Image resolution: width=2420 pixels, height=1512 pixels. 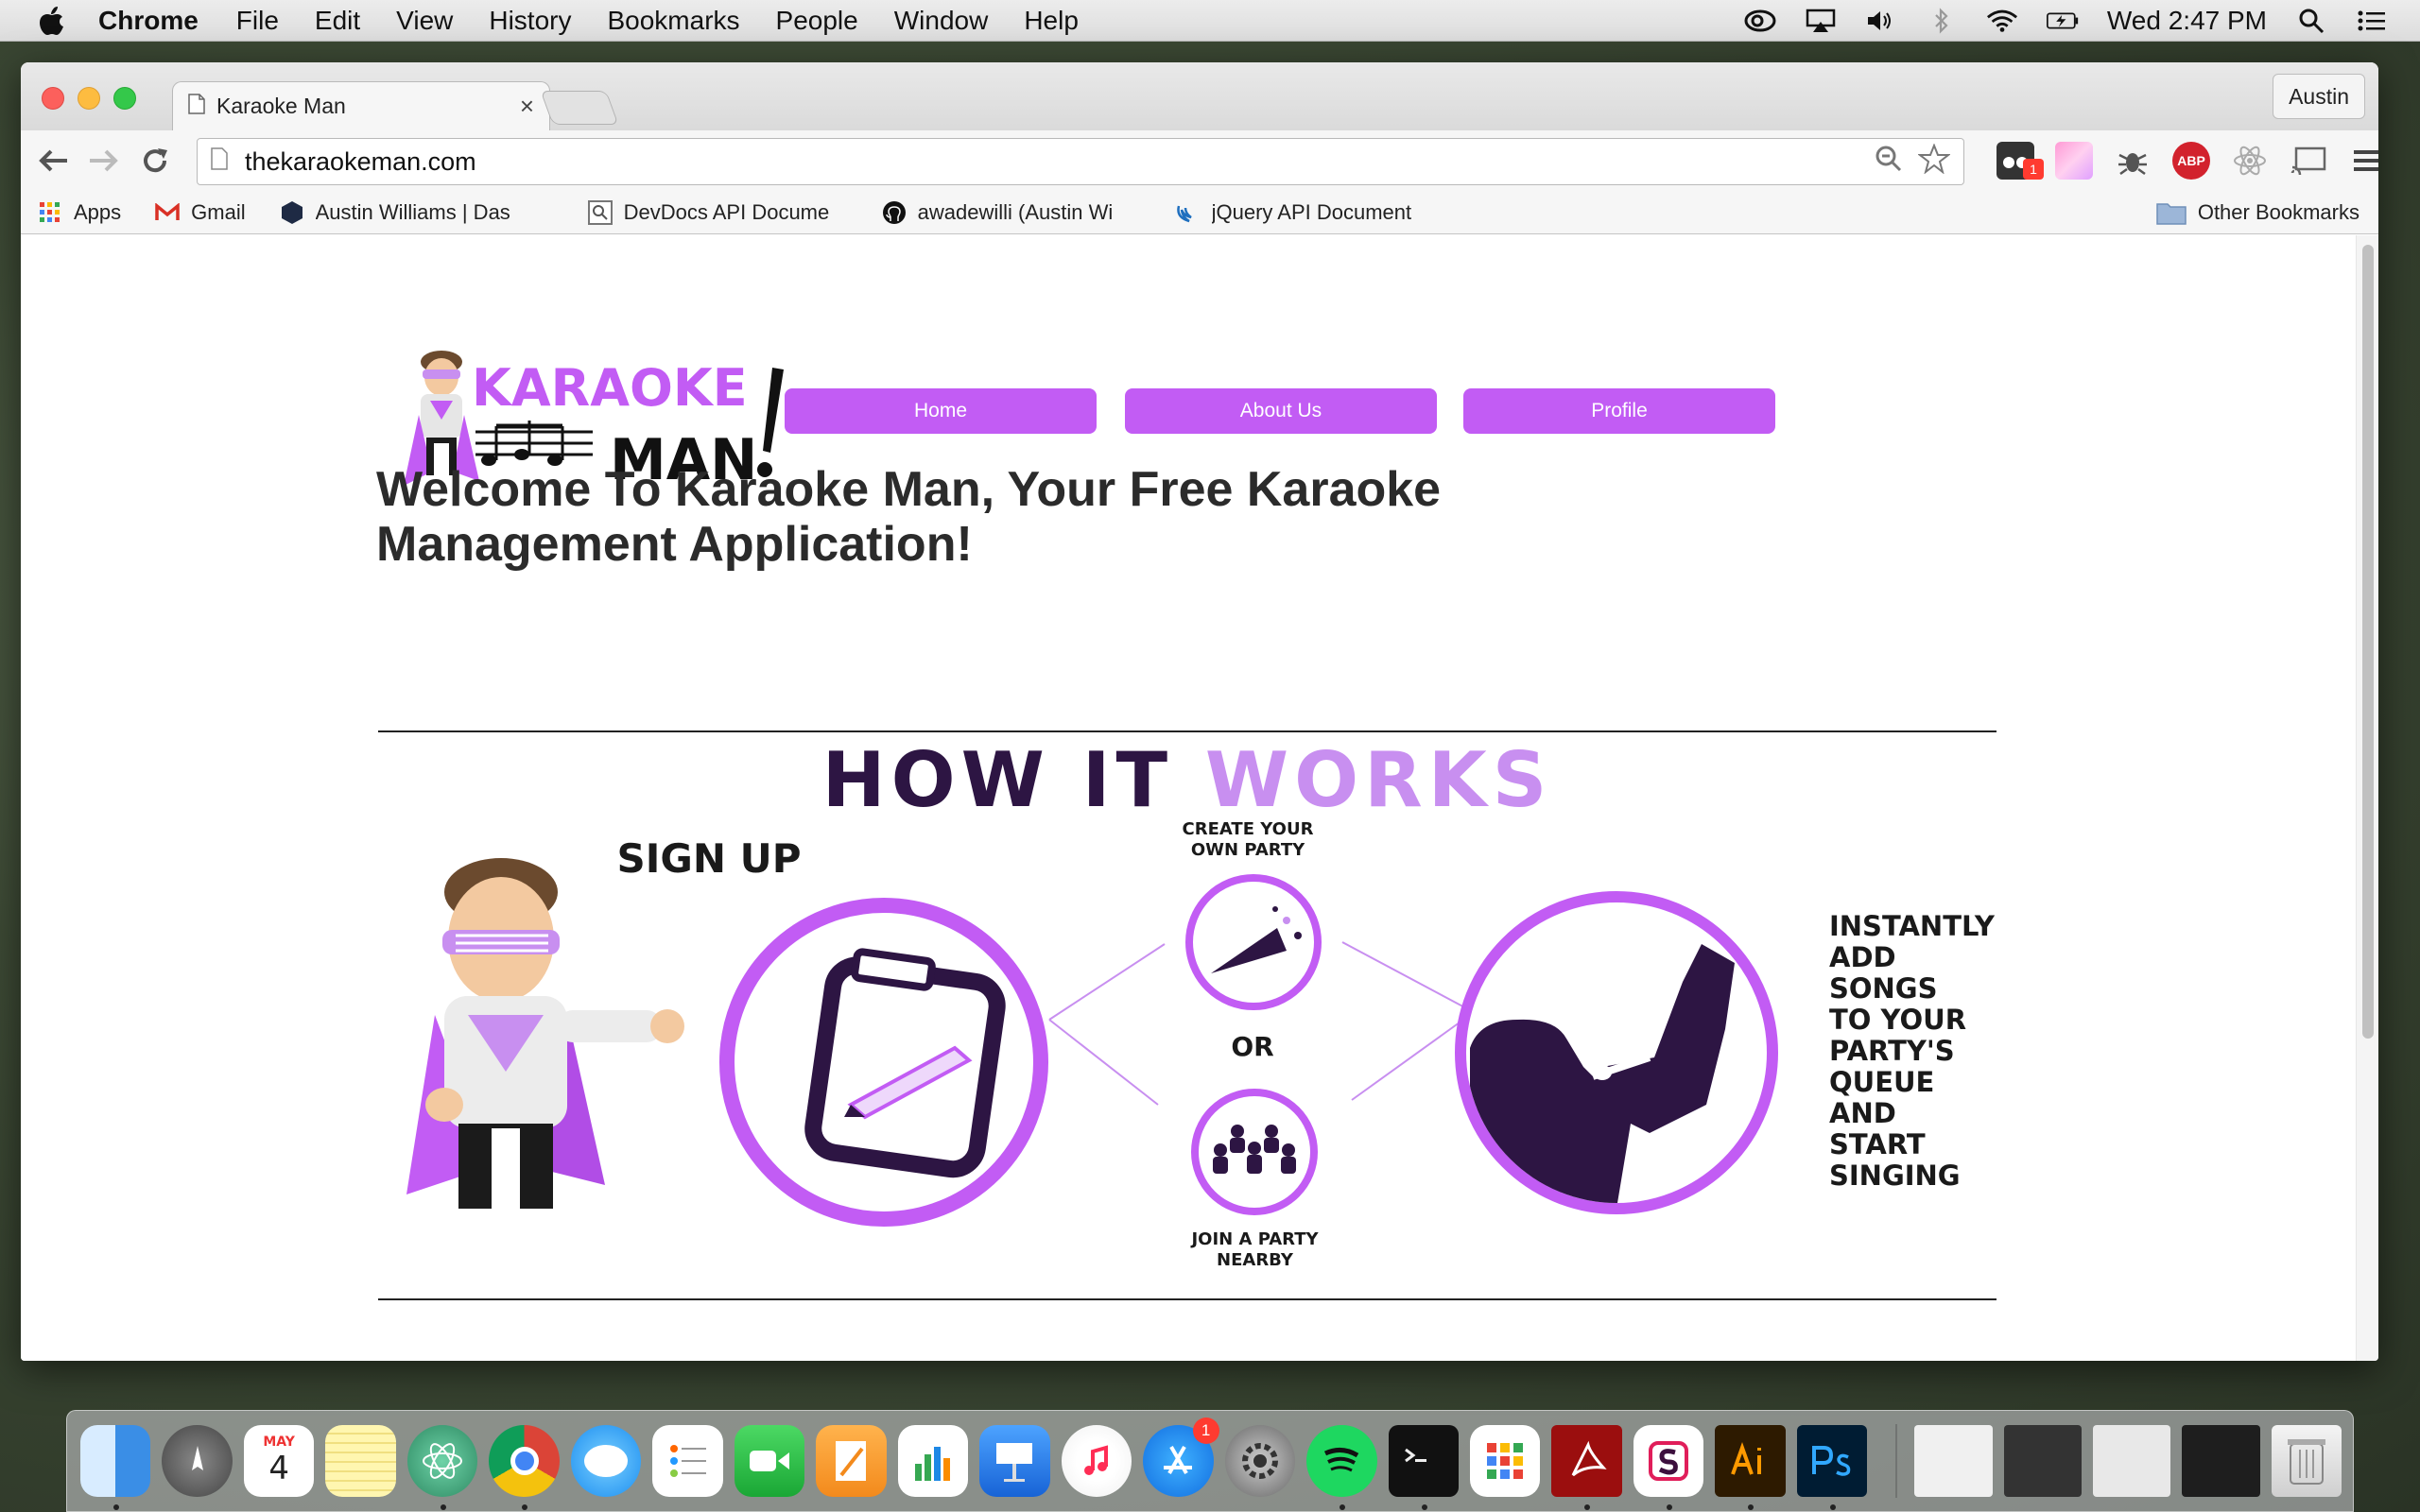 I want to click on bookmark-github: awadewilli (Austin Wi, so click(x=1012, y=212).